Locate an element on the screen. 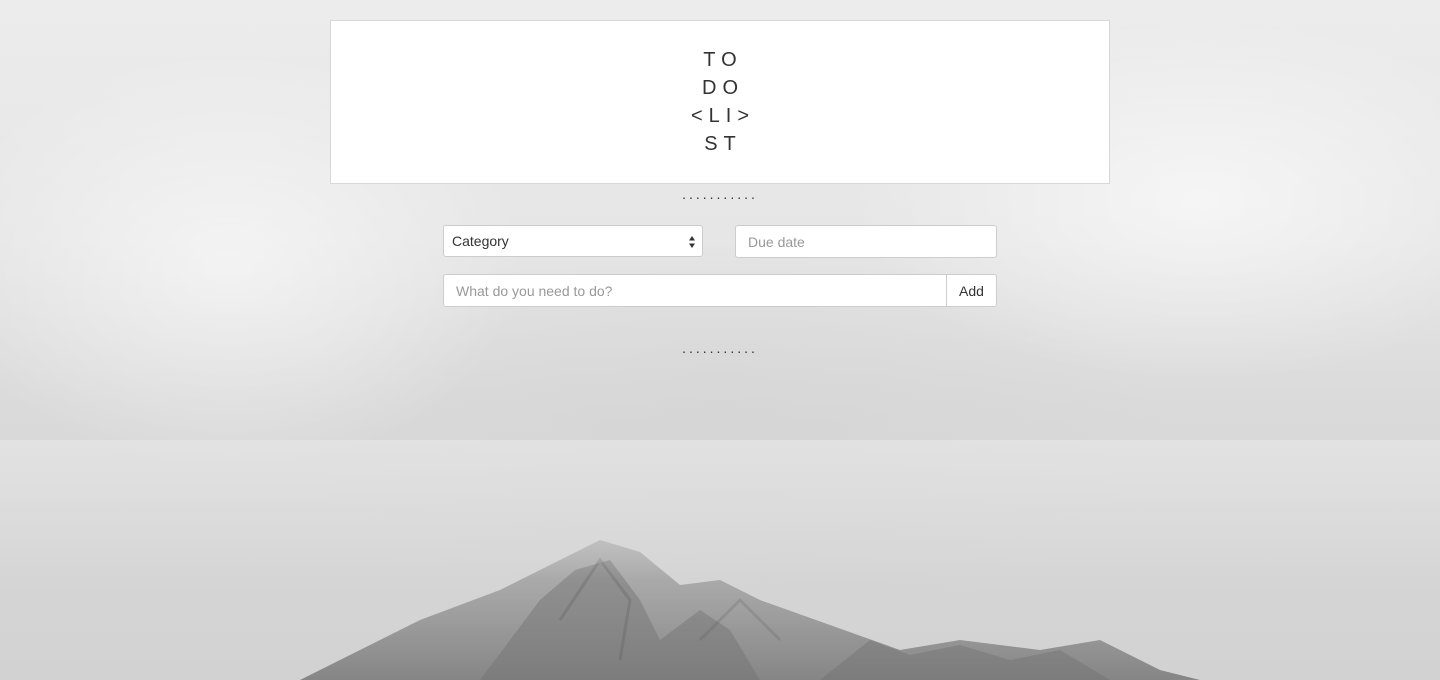 Image resolution: width=1440 pixels, height=680 pixels. add-button: Add is located at coordinates (971, 290).